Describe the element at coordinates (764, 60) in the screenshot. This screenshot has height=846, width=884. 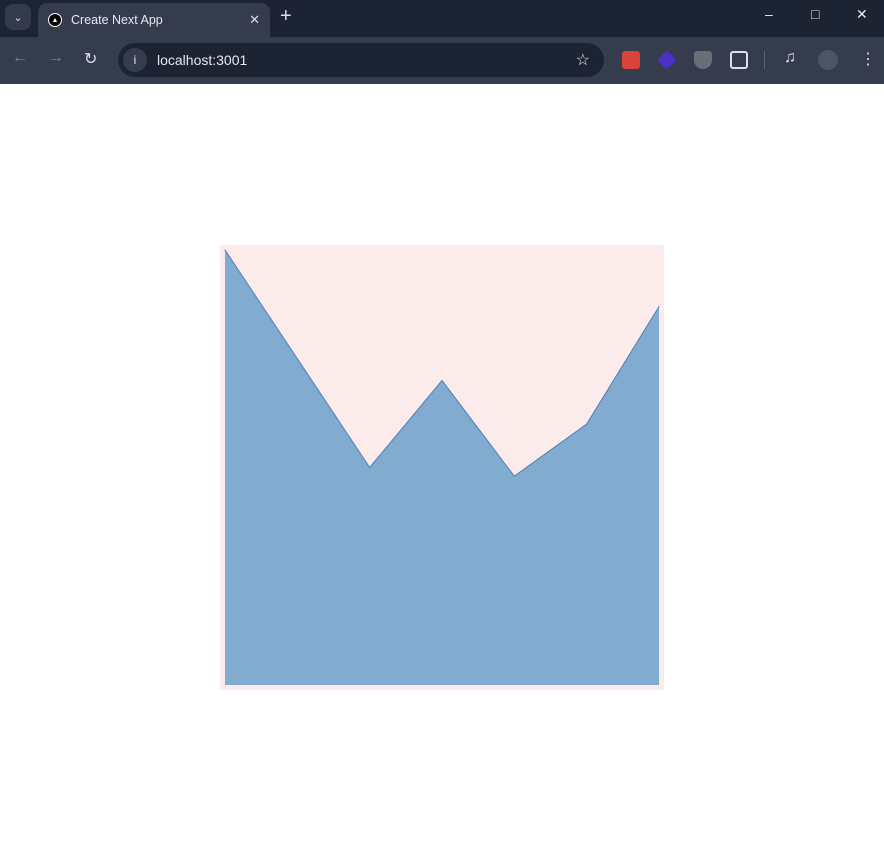
I see `toolbar-divider` at that location.